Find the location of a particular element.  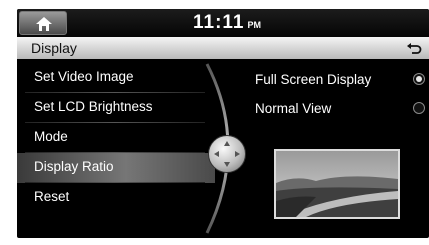

clock-ampm: PM is located at coordinates (254, 25).